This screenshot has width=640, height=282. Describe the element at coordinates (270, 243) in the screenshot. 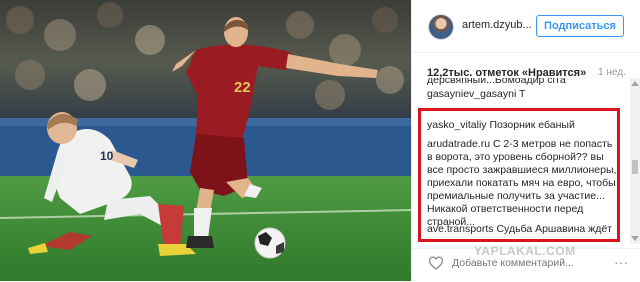

I see `football` at that location.